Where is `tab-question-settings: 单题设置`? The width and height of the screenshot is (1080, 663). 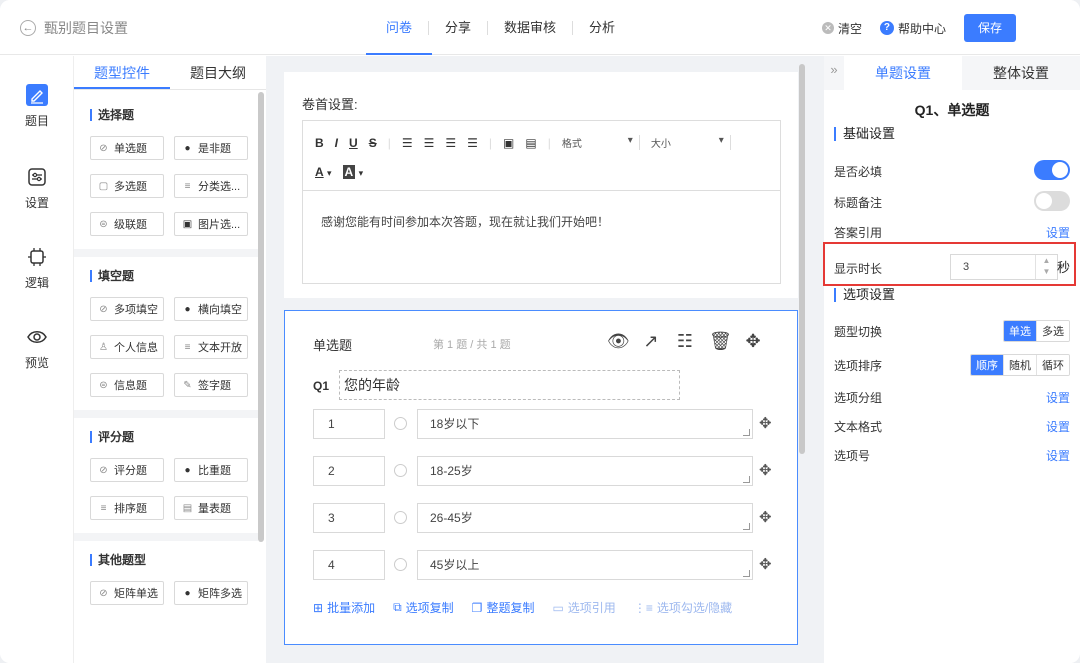
tab-question-settings: 单题设置 is located at coordinates (903, 73).